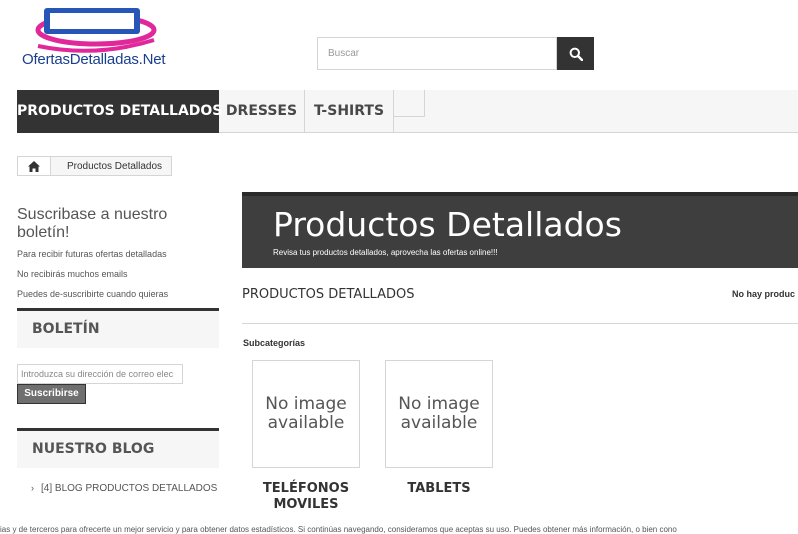 The image size is (798, 534). Describe the element at coordinates (100, 374) in the screenshot. I see `newsletter-email-input: Introduzca su dirección de correo elec` at that location.